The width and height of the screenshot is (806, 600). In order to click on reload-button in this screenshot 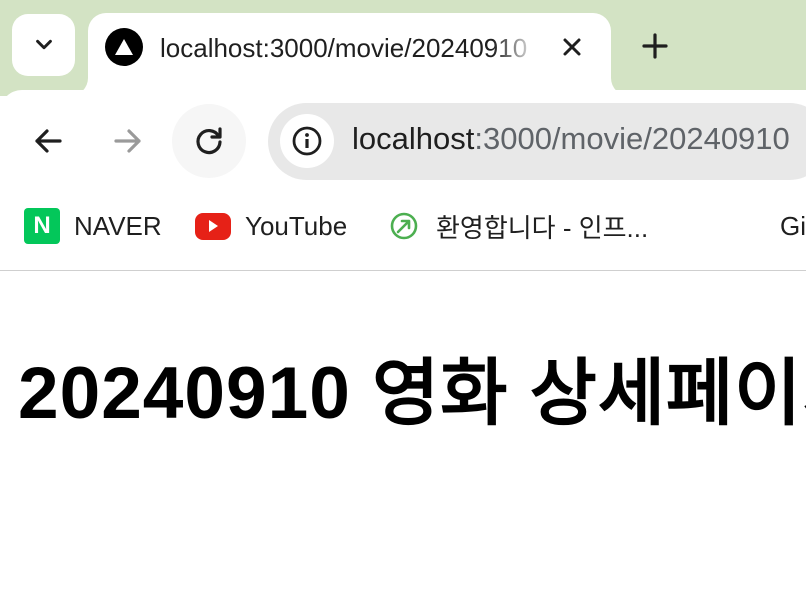, I will do `click(209, 141)`.